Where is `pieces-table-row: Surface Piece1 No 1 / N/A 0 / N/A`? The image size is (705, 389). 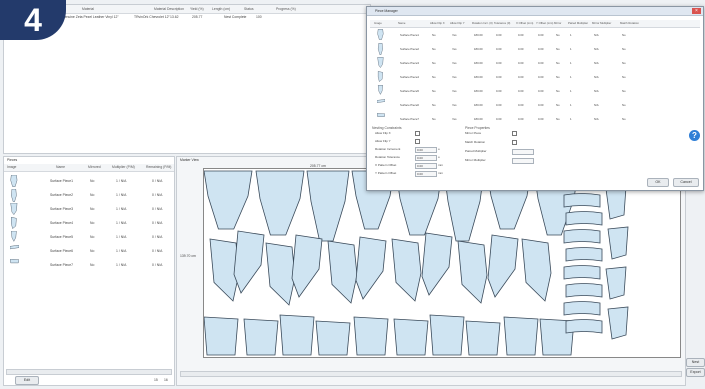 pieces-table-row: Surface Piece1 No 1 / N/A 0 / N/A is located at coordinates (89, 182).